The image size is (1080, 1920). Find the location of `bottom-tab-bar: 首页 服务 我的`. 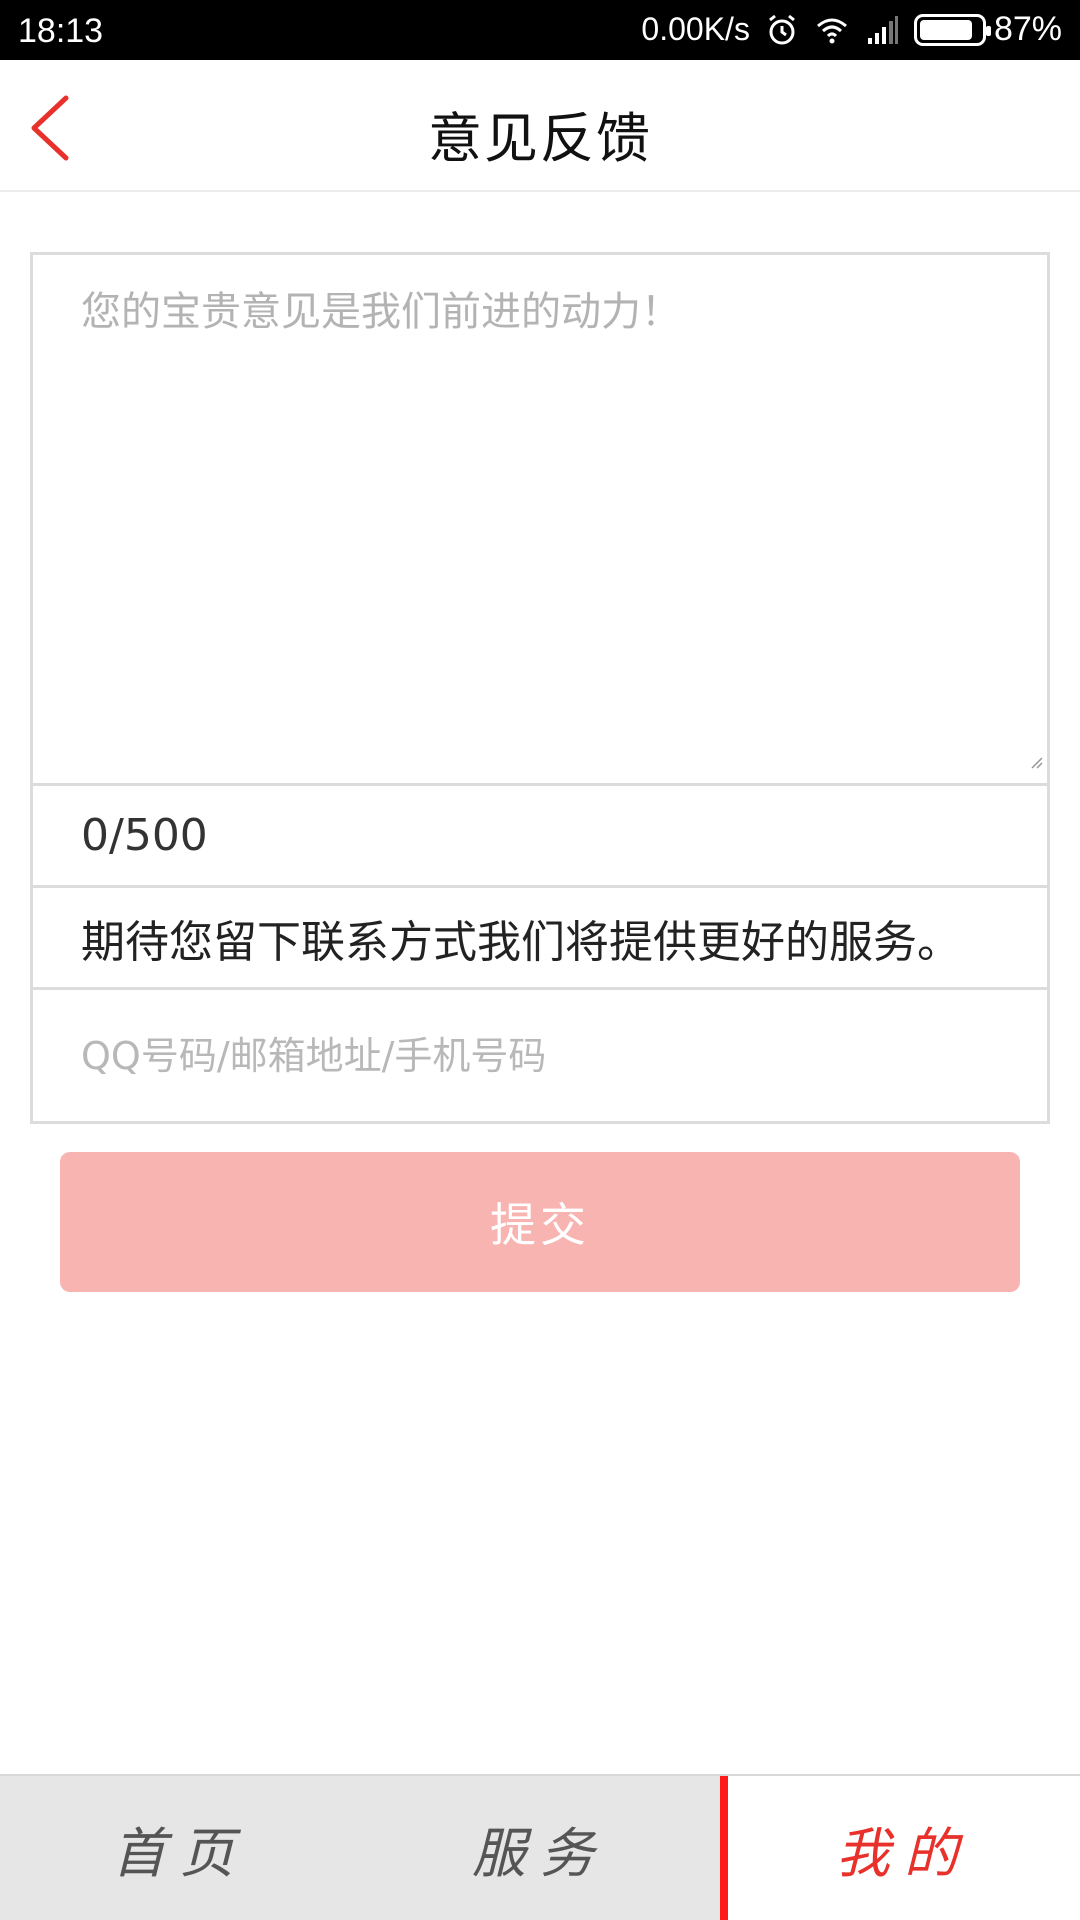

bottom-tab-bar: 首页 服务 我的 is located at coordinates (540, 1847).